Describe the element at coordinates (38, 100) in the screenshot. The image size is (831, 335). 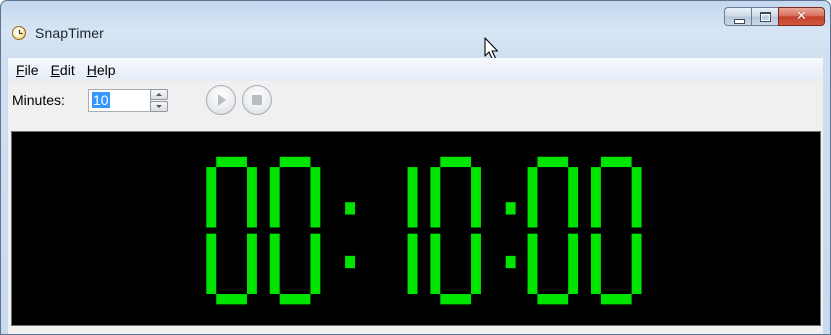
I see `minutes-label: Minutes:` at that location.